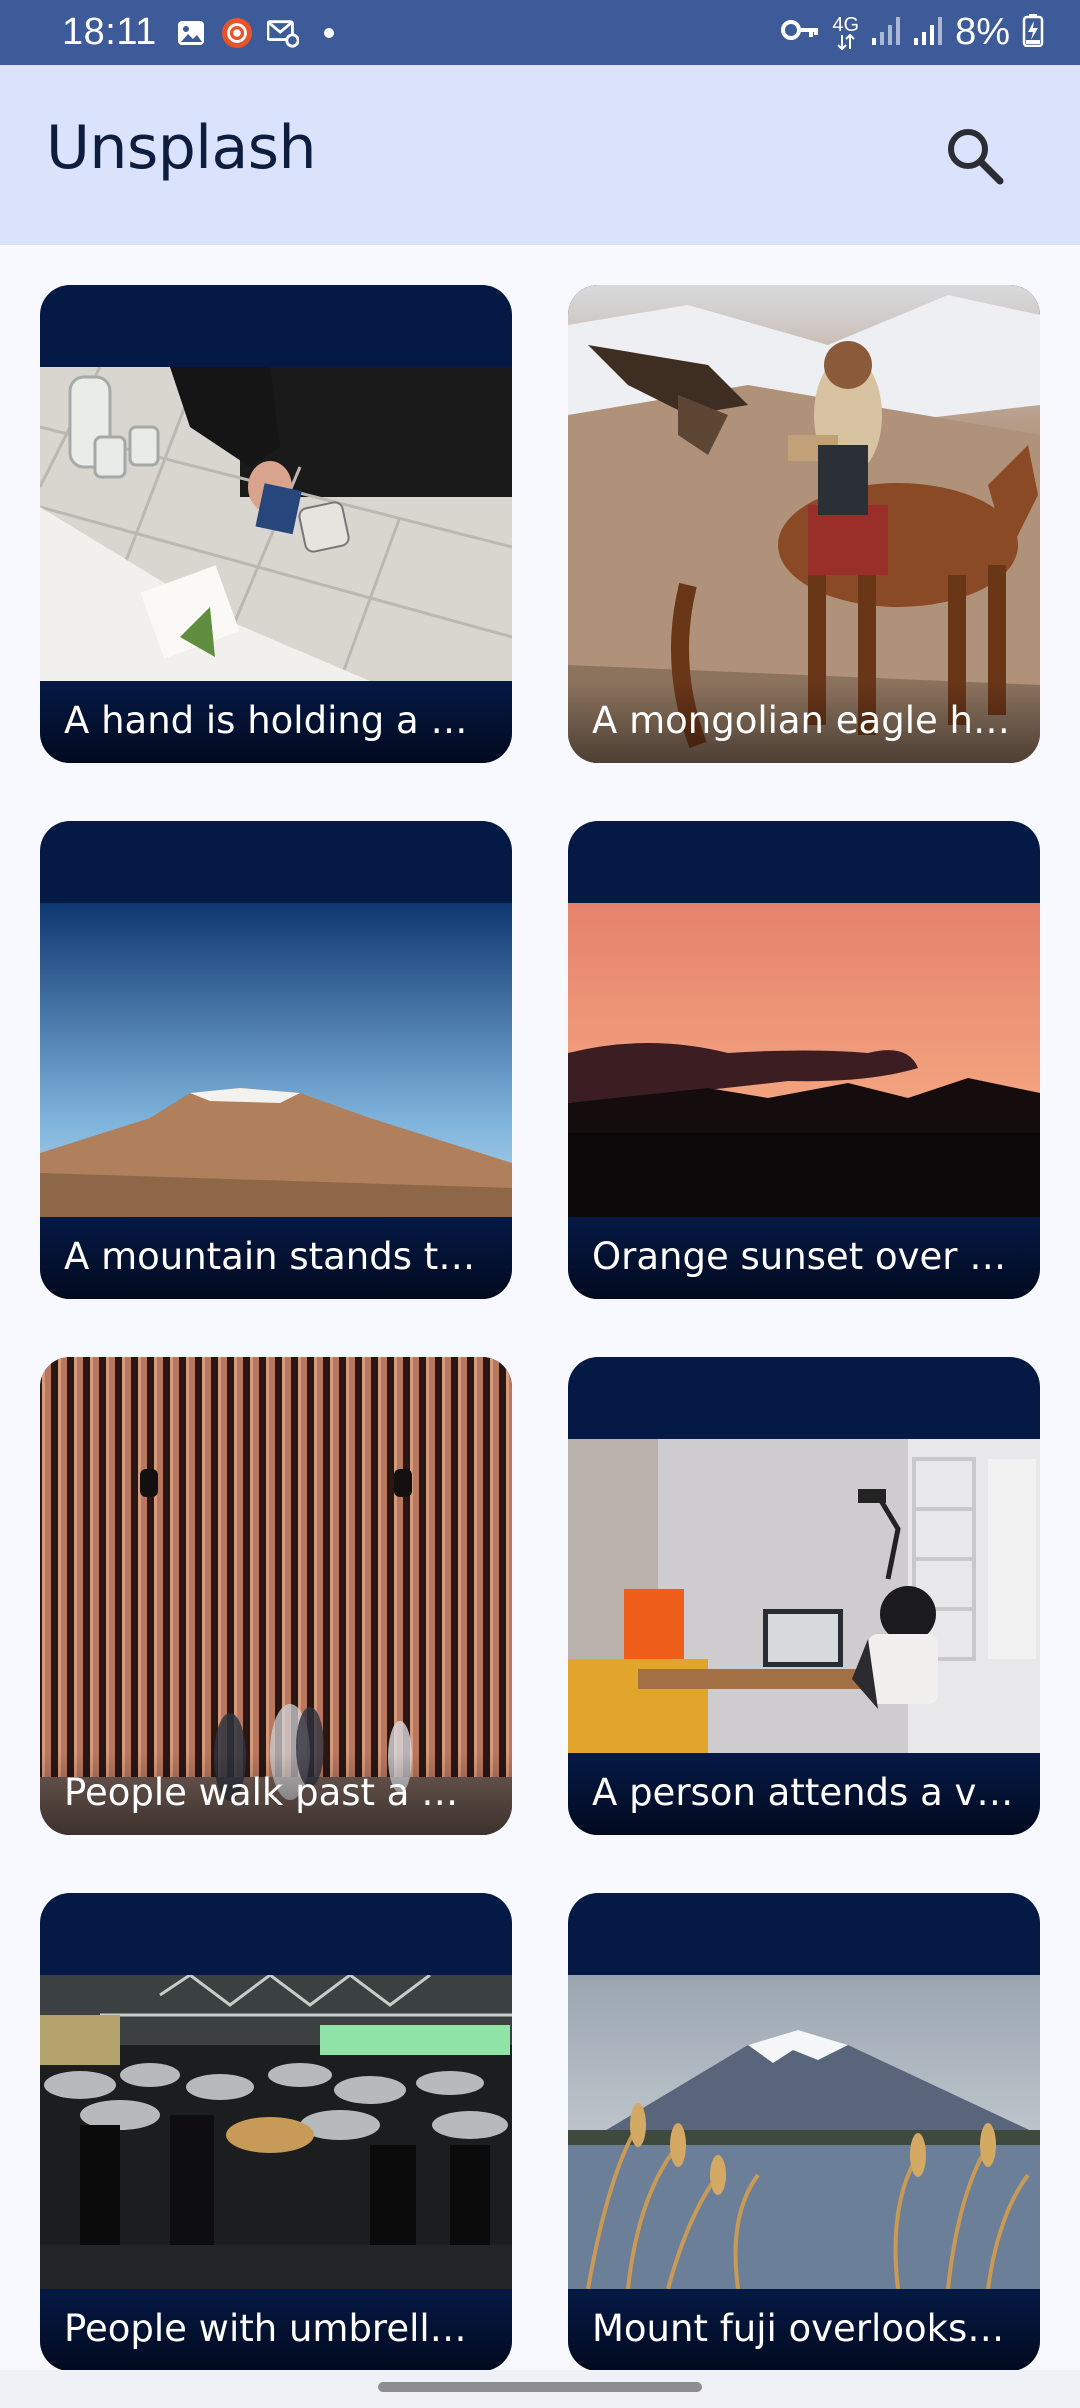  What do you see at coordinates (982, 32) in the screenshot?
I see `battery-percentage: 8%` at bounding box center [982, 32].